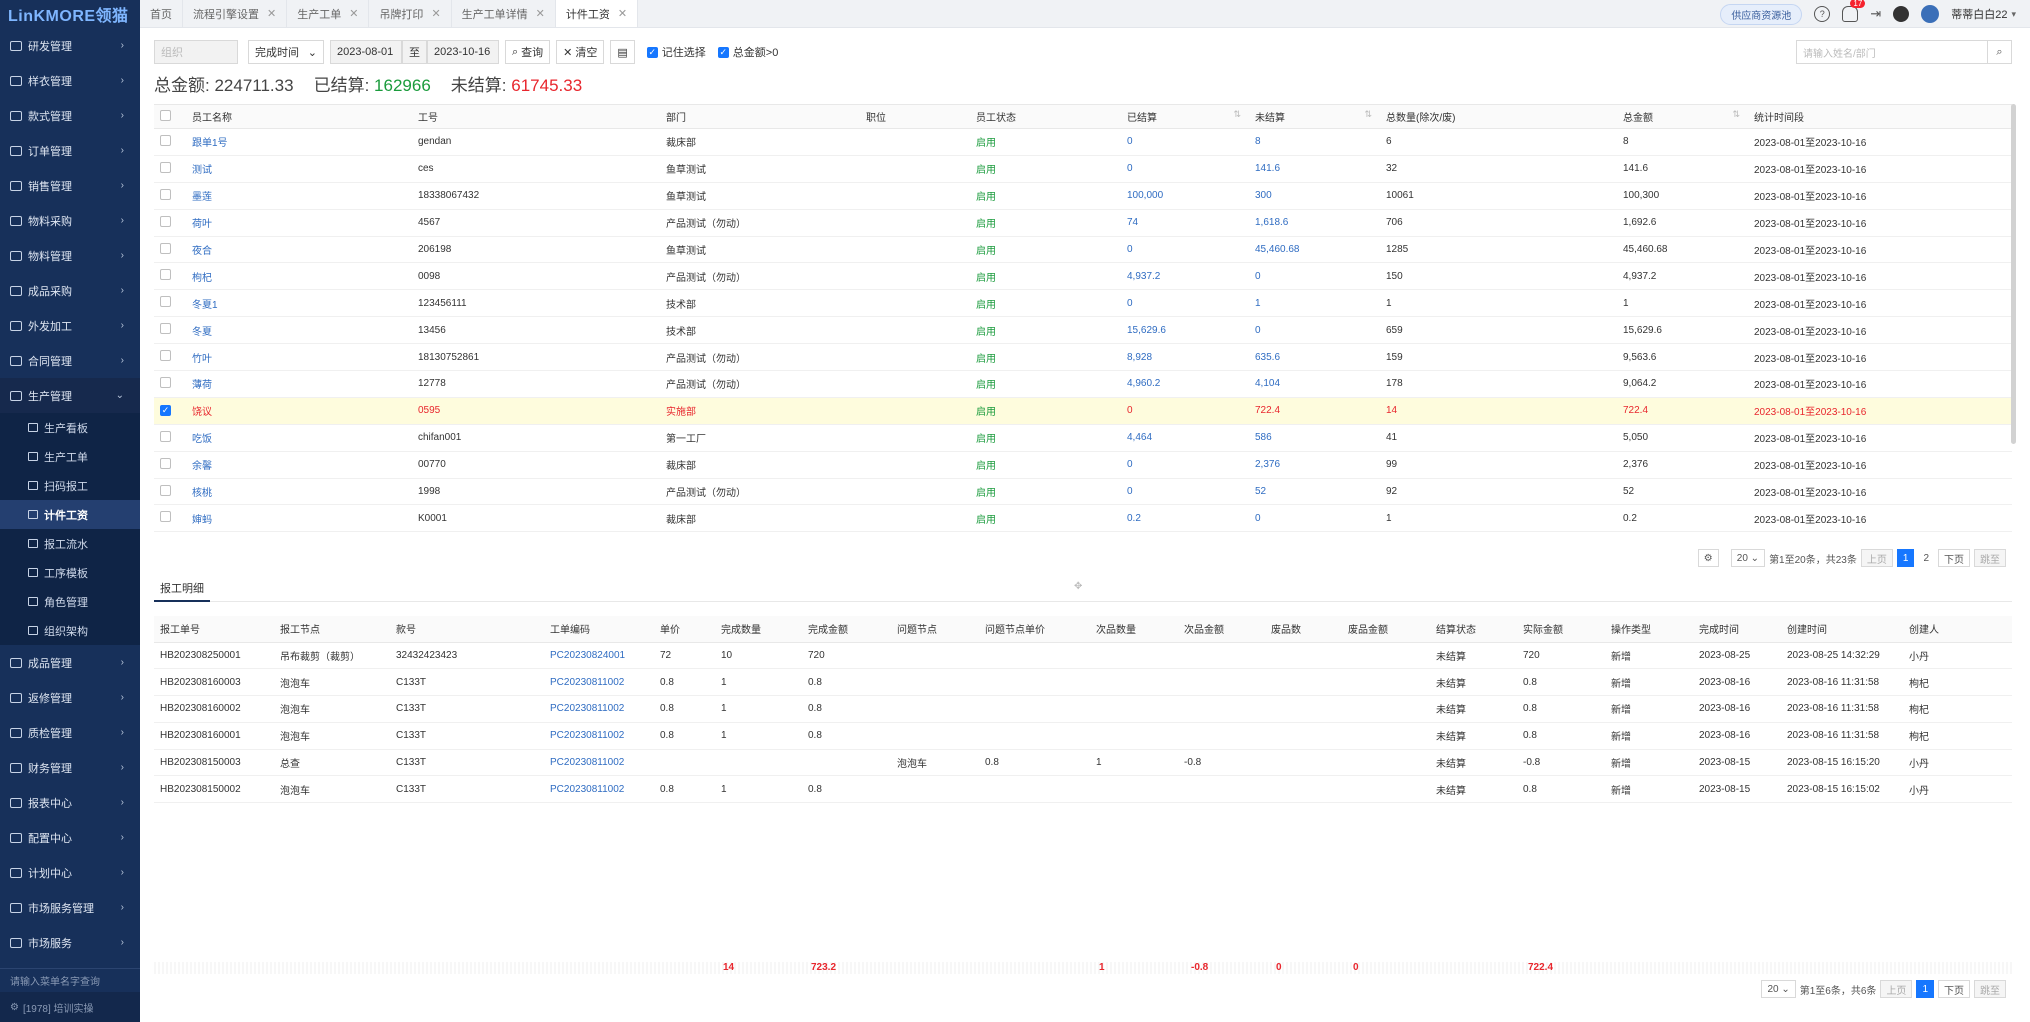 Image resolution: width=2030 pixels, height=1022 pixels. Describe the element at coordinates (70, 802) in the screenshot. I see `sidebar-item: 报表中心 ›` at that location.